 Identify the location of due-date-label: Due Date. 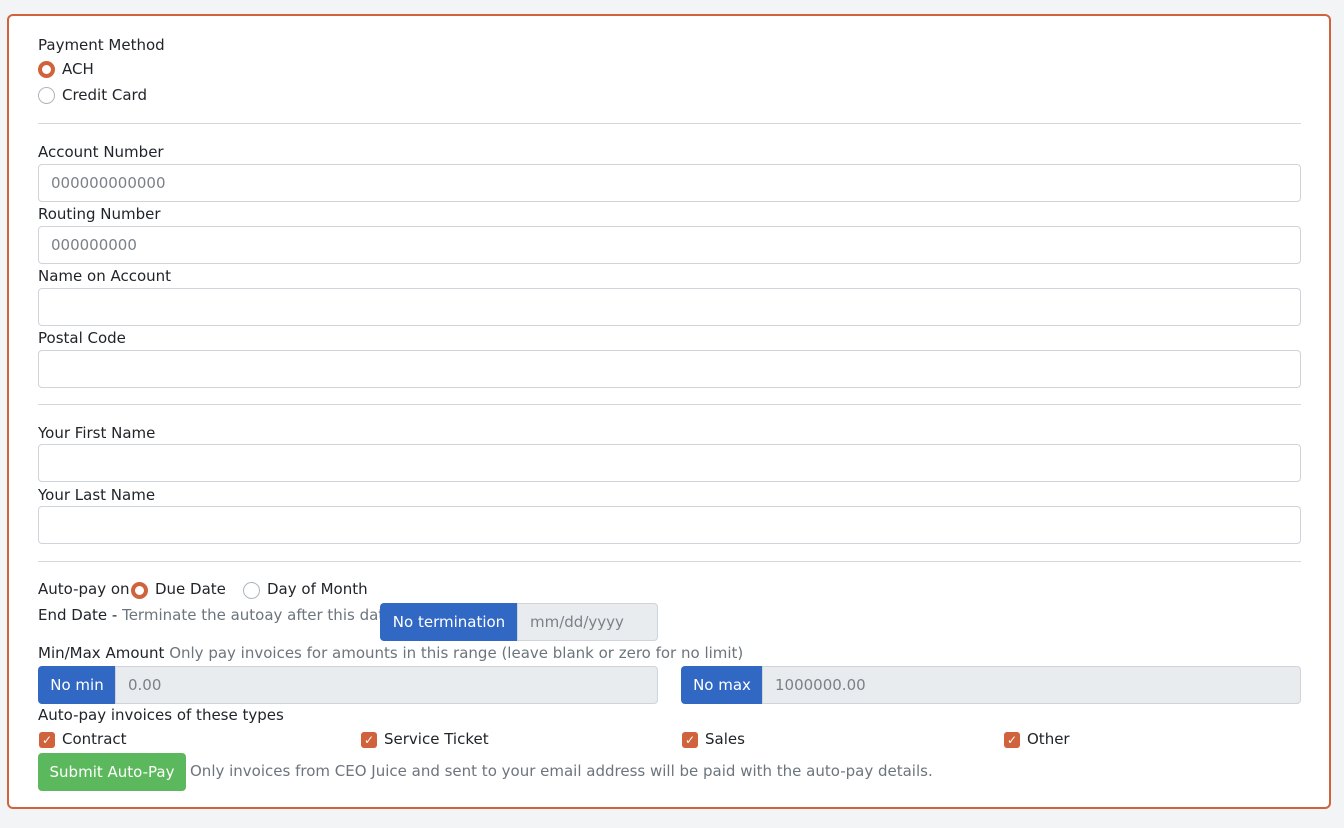
(190, 589).